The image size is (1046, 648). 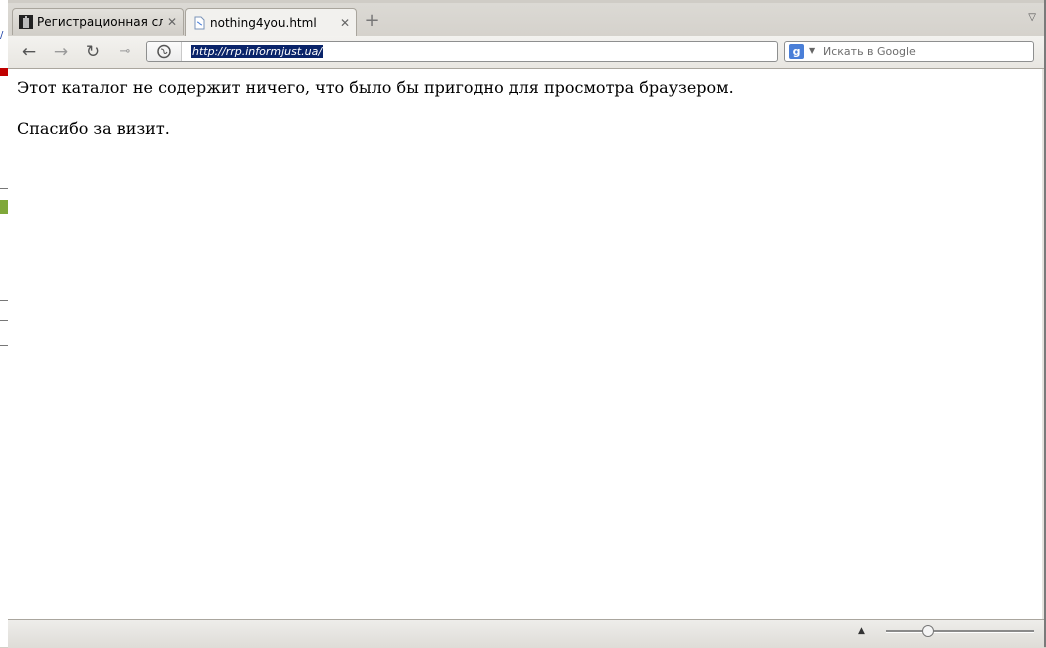 I want to click on tab-nothing4you: nothing4you.html ✕, so click(x=271, y=22).